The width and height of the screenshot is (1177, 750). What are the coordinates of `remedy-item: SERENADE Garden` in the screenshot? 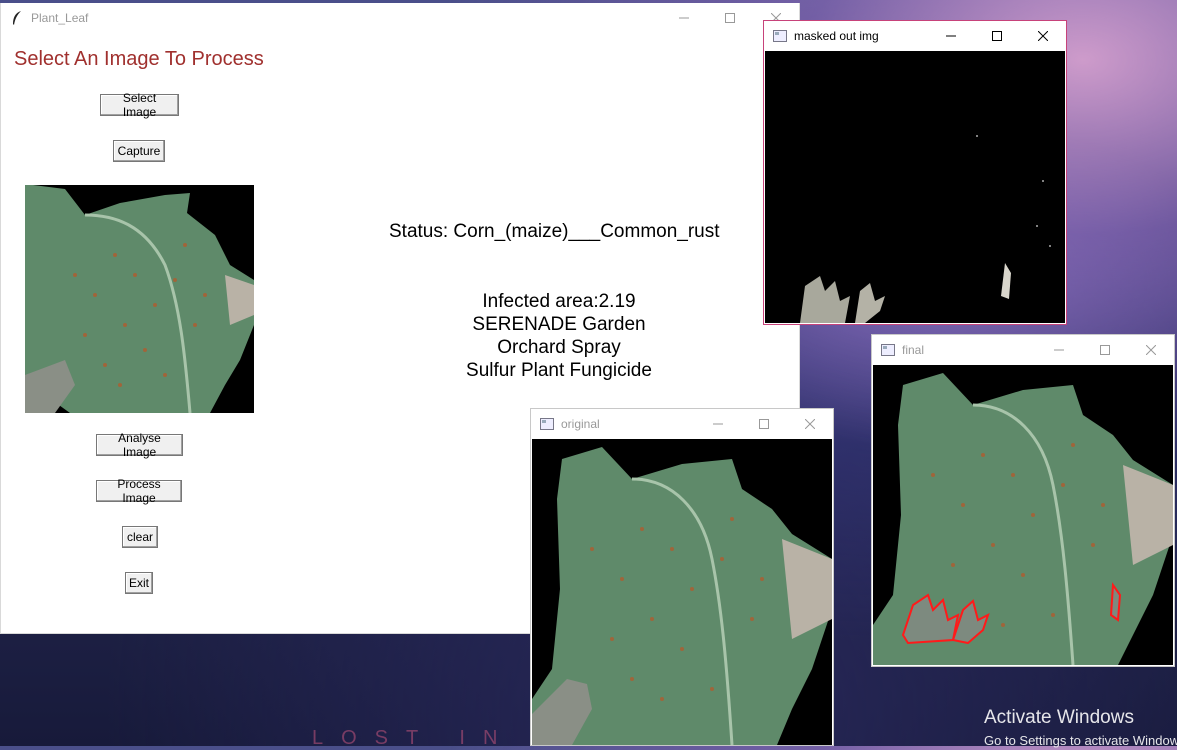 It's located at (559, 324).